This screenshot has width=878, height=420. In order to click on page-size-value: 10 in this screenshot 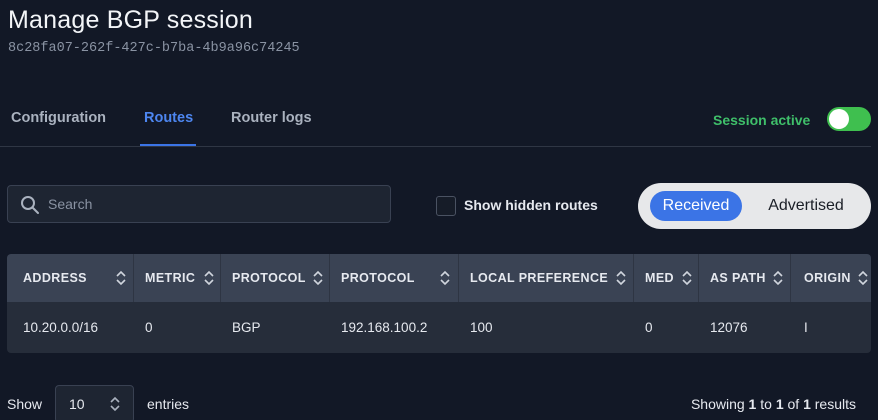, I will do `click(77, 404)`.